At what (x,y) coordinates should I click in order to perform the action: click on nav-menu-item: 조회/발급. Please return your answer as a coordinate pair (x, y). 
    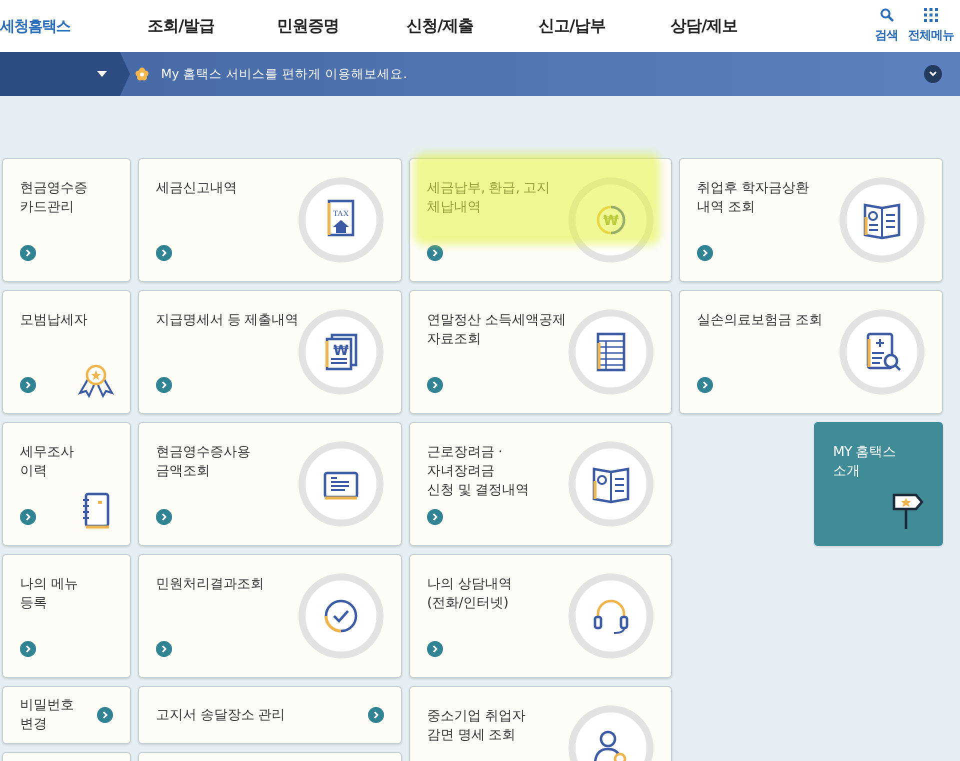
    Looking at the image, I should click on (181, 26).